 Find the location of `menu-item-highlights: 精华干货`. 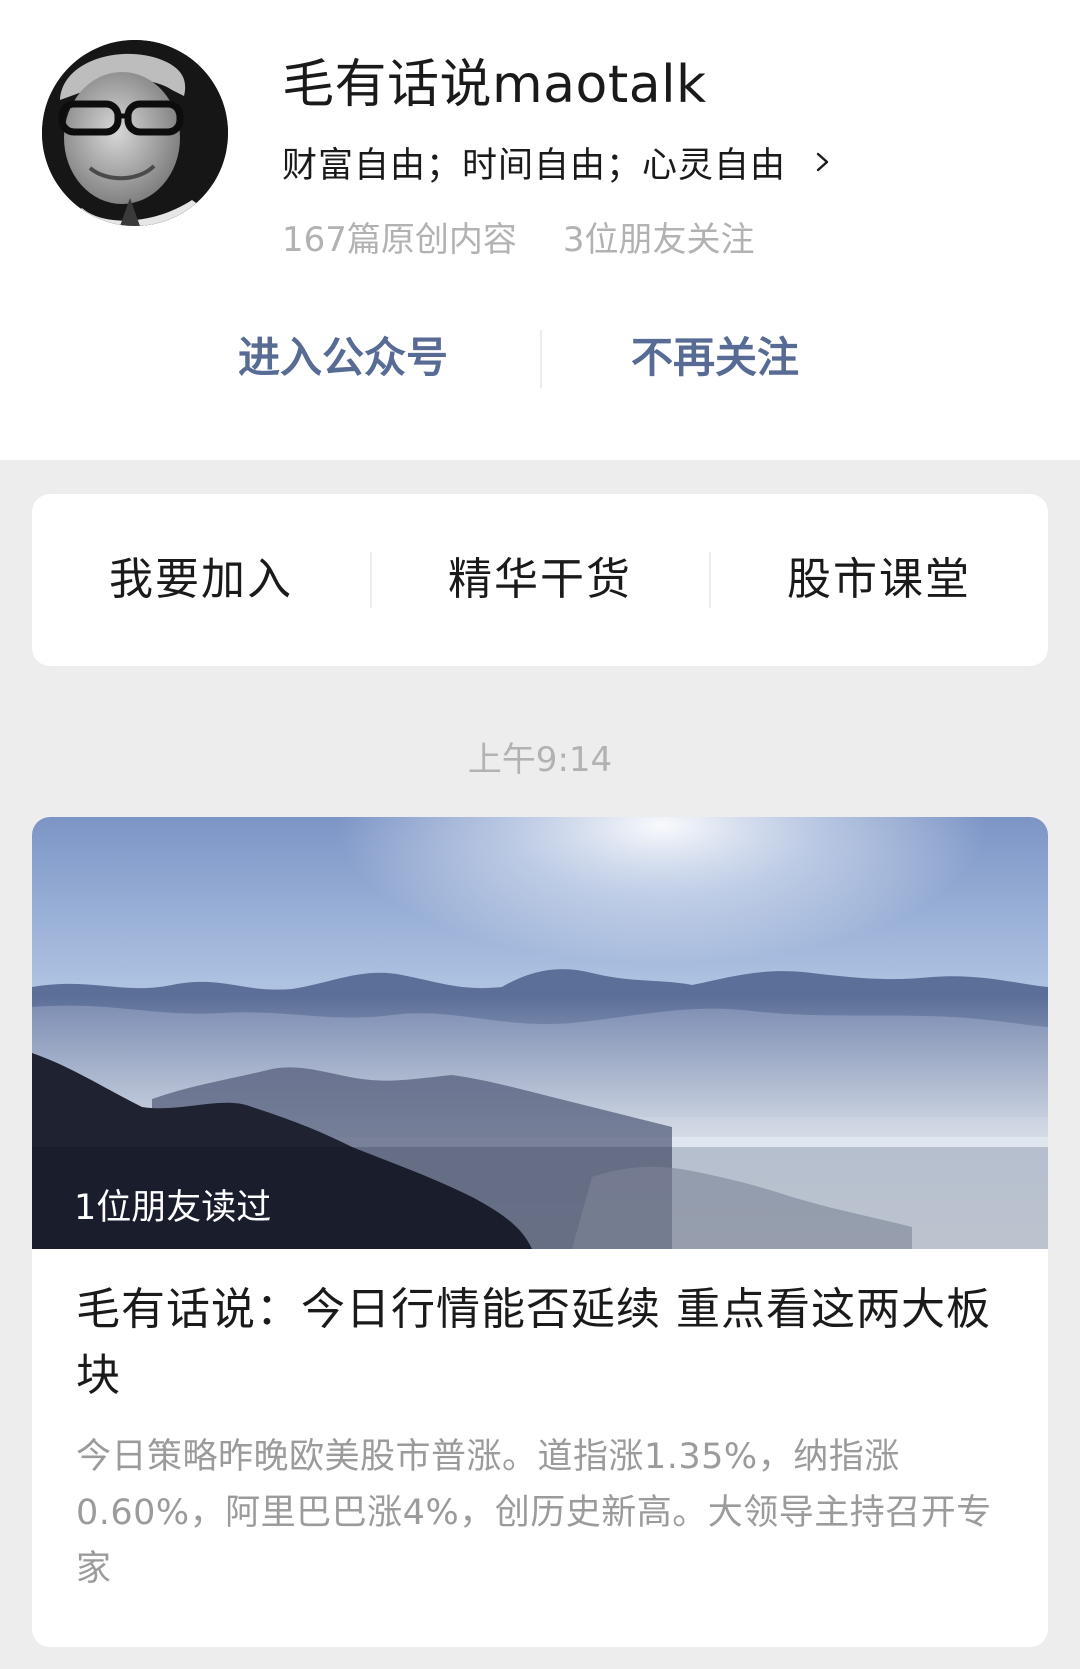

menu-item-highlights: 精华干货 is located at coordinates (540, 580).